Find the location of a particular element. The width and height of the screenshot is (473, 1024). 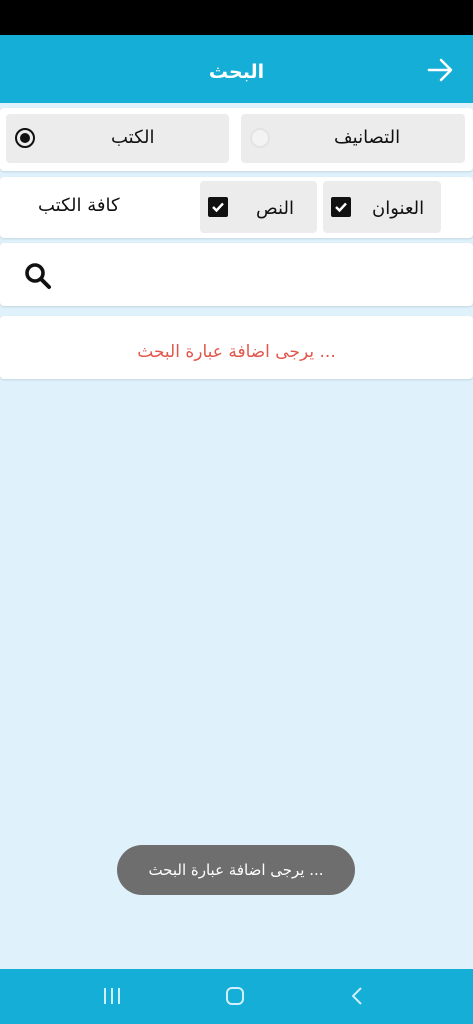

scope-books-option: الكتب is located at coordinates (117, 138).